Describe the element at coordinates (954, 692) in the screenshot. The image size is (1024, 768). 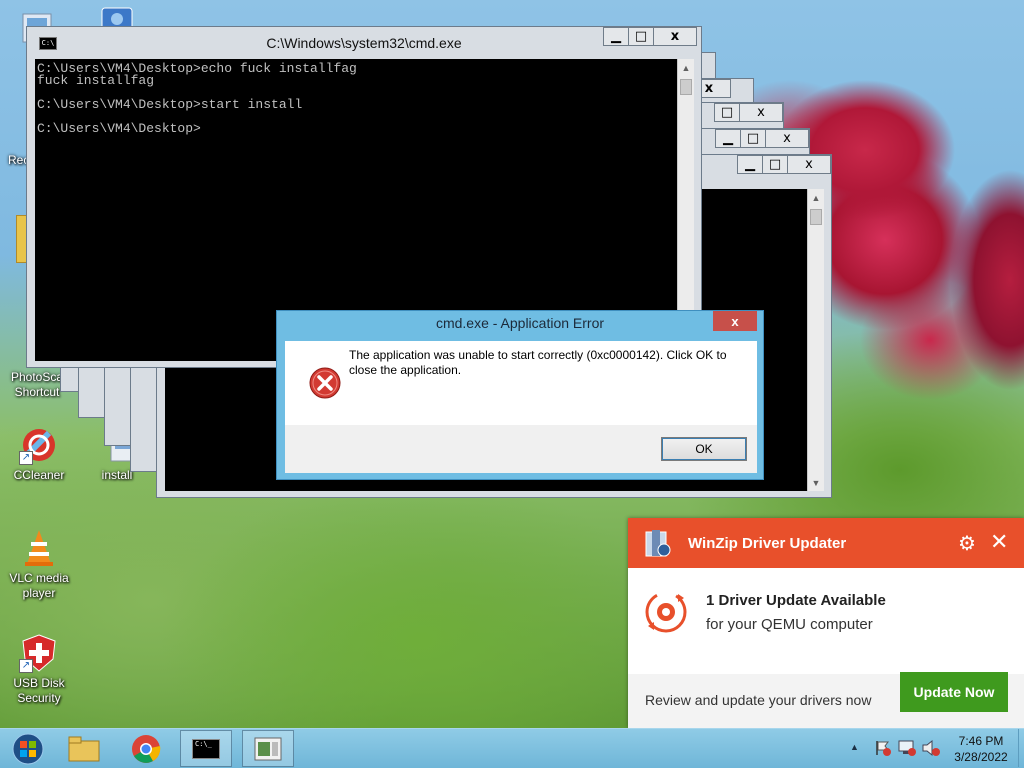
I see `update-now-button: Update Now` at that location.